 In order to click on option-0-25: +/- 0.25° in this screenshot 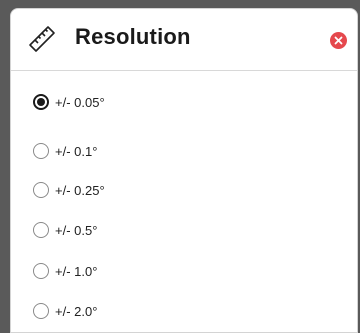, I will do `click(69, 190)`.